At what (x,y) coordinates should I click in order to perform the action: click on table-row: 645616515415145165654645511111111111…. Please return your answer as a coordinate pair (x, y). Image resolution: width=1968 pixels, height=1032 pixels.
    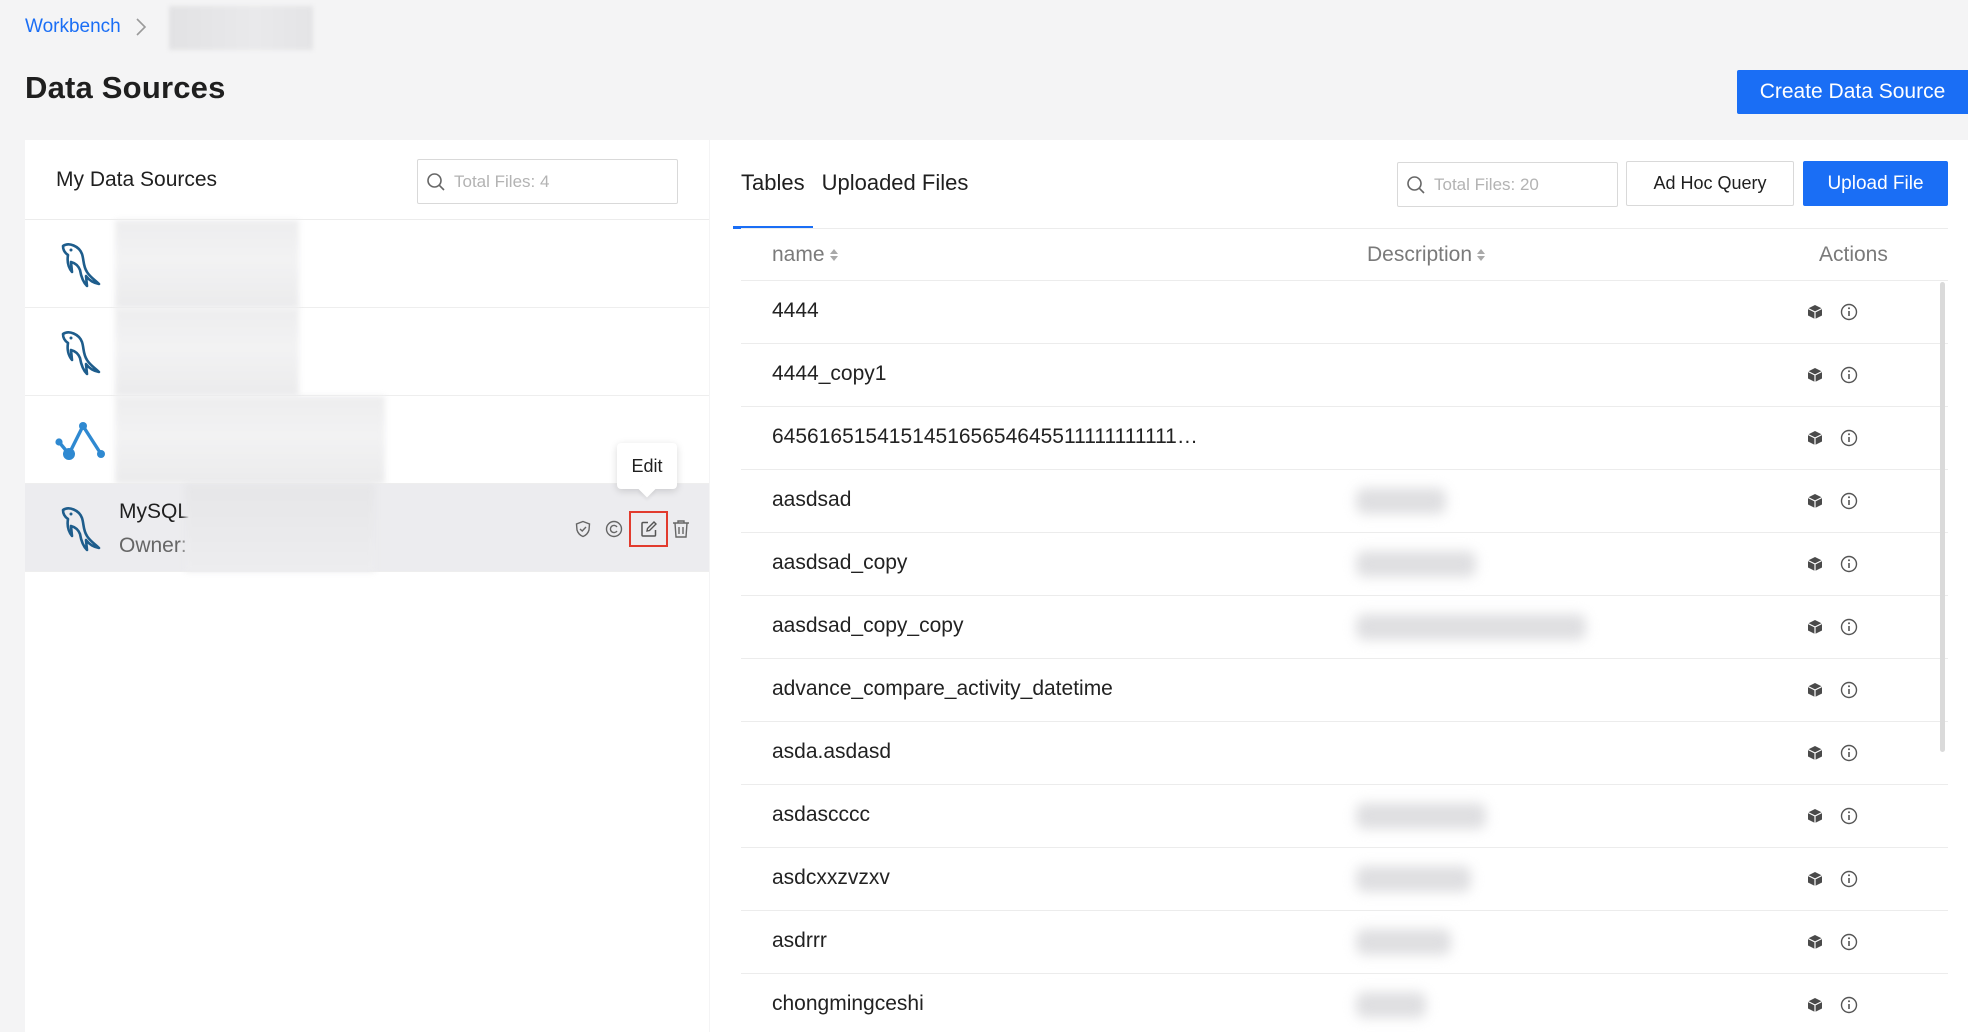
    Looking at the image, I should click on (1344, 438).